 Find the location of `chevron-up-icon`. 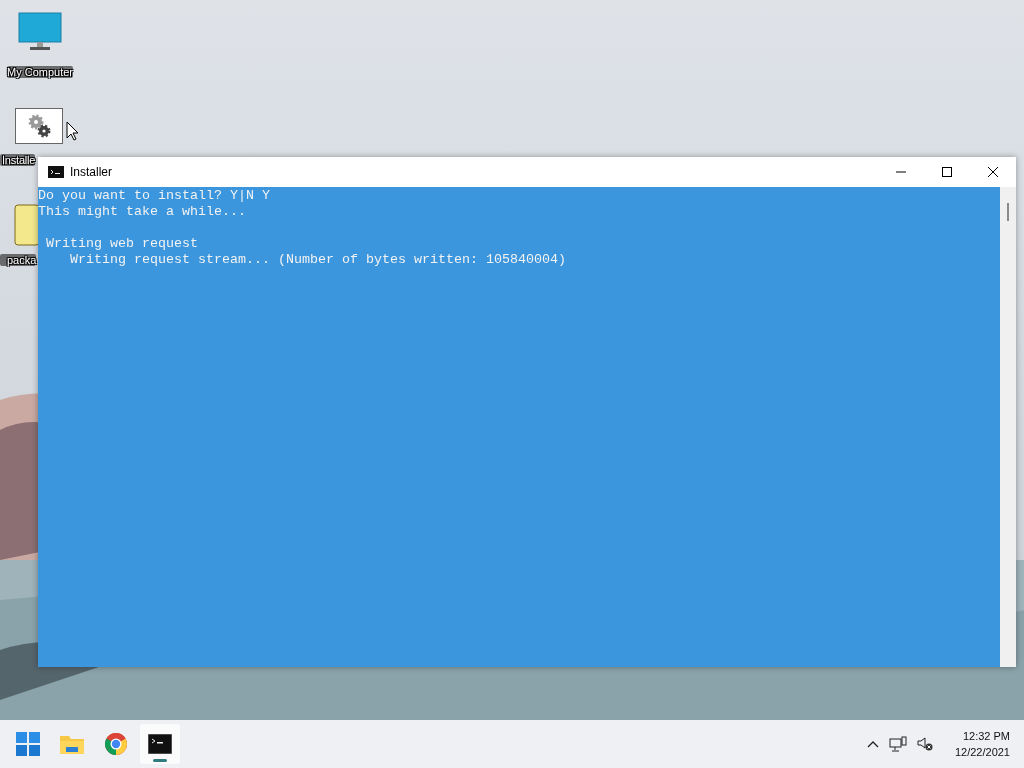

chevron-up-icon is located at coordinates (872, 744).